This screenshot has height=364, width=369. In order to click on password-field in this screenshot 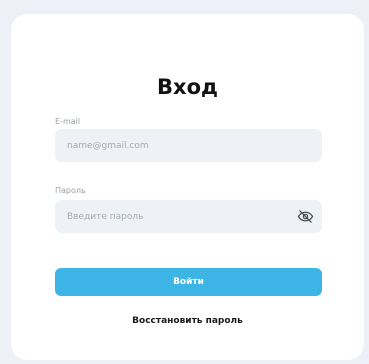, I will do `click(188, 216)`.